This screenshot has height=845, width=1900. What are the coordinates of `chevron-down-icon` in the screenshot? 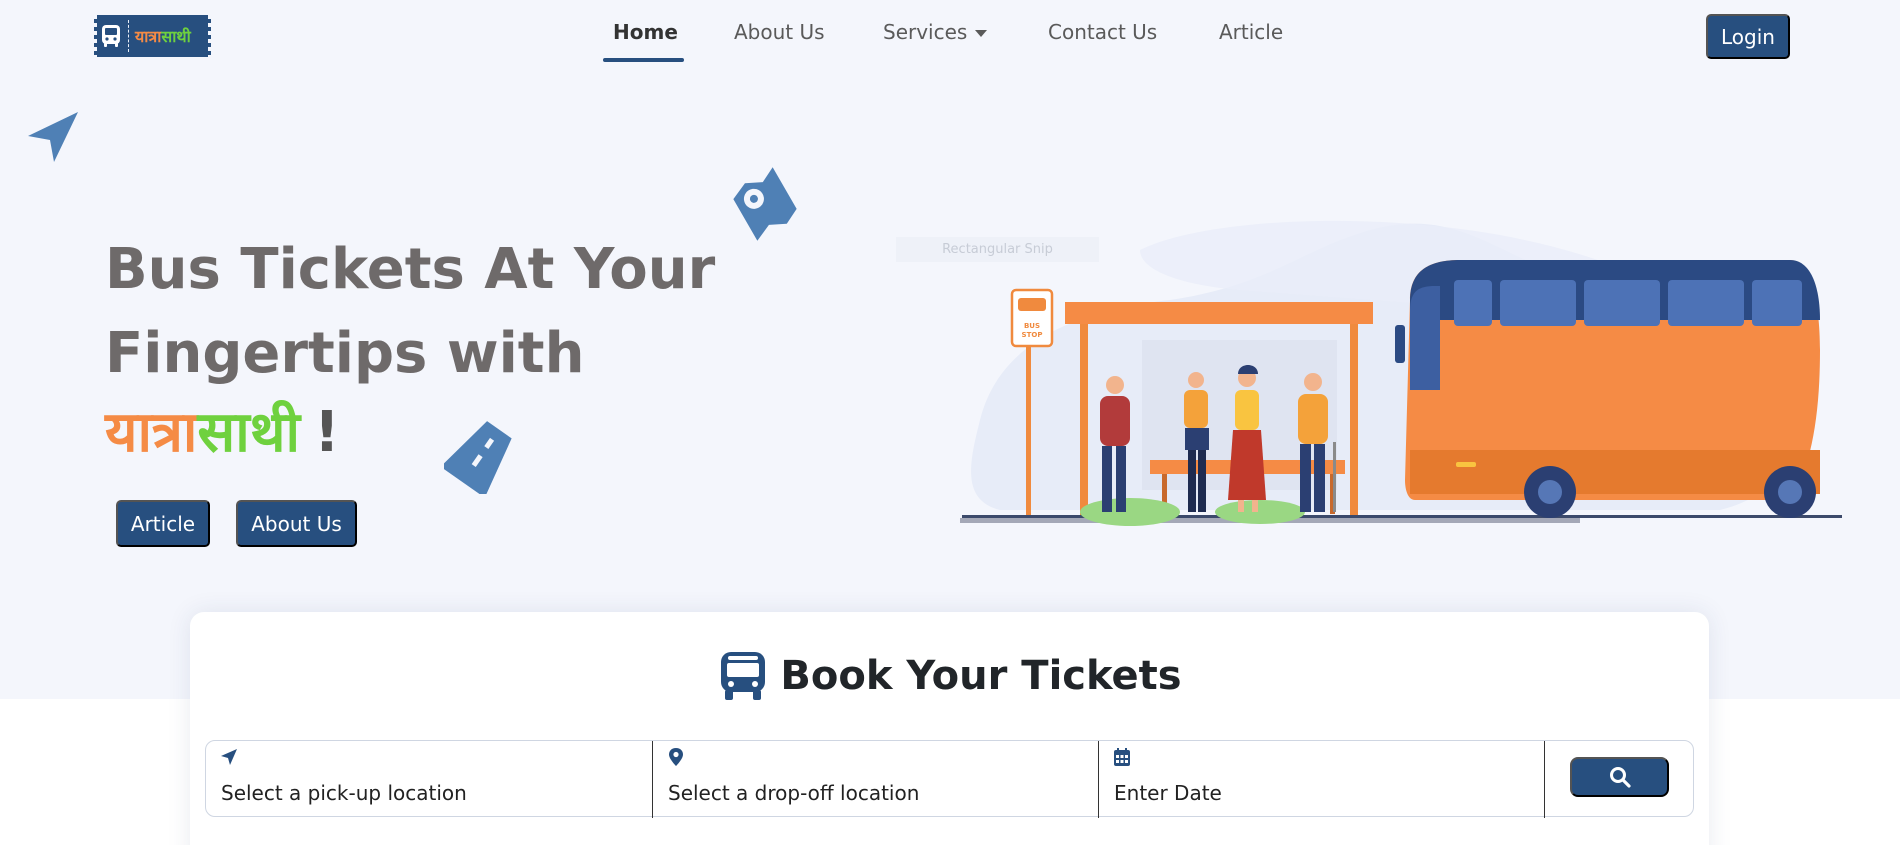 It's located at (981, 33).